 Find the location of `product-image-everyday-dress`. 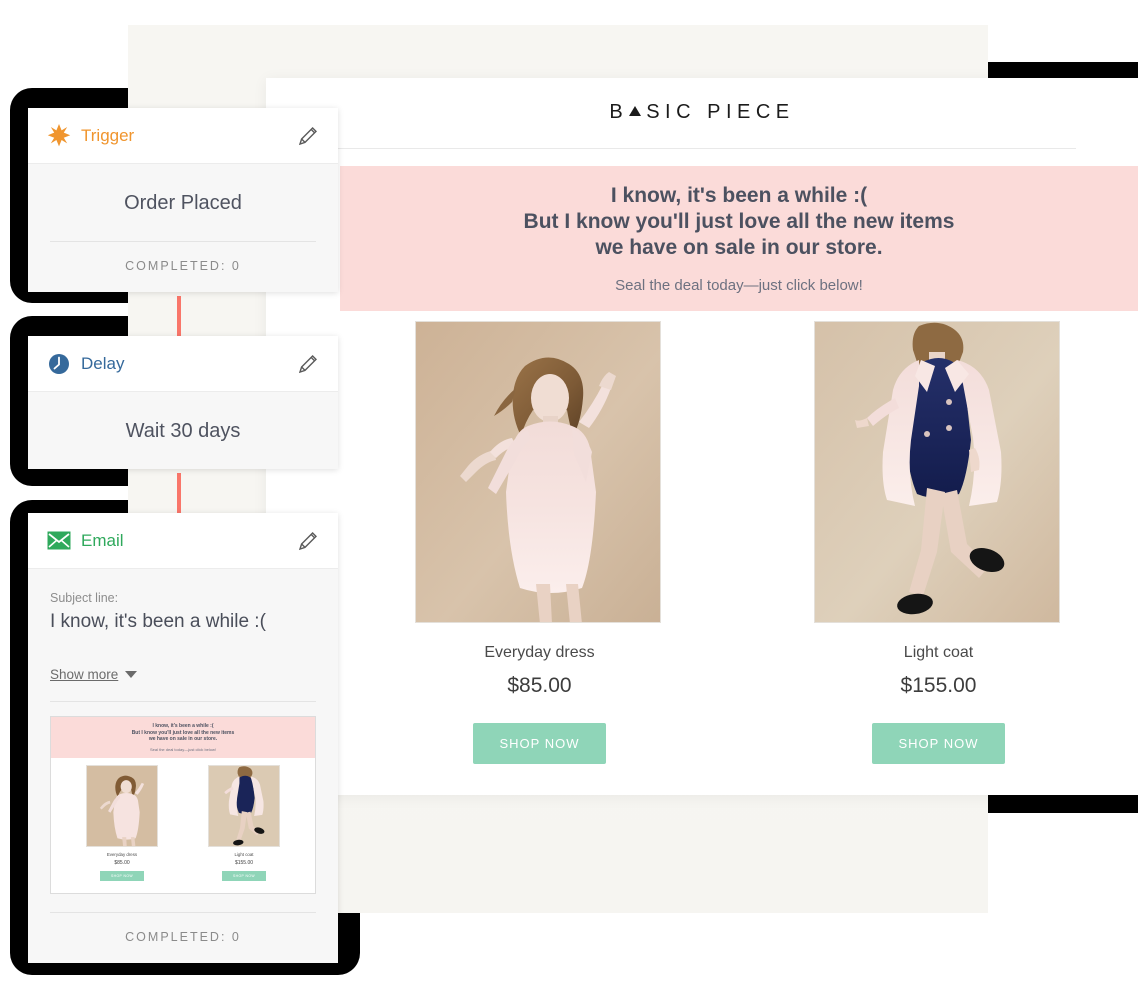

product-image-everyday-dress is located at coordinates (537, 472).